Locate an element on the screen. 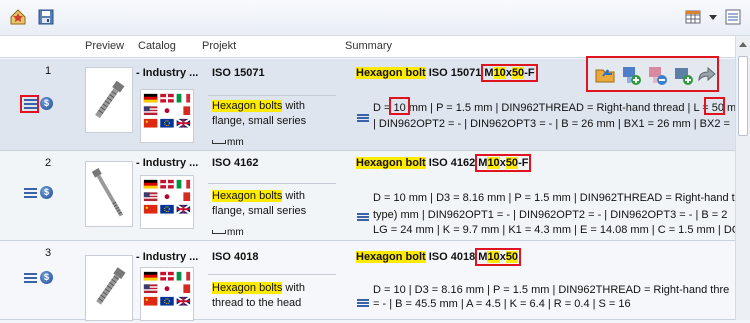 The width and height of the screenshot is (750, 323). home-star-icon is located at coordinates (18, 17).